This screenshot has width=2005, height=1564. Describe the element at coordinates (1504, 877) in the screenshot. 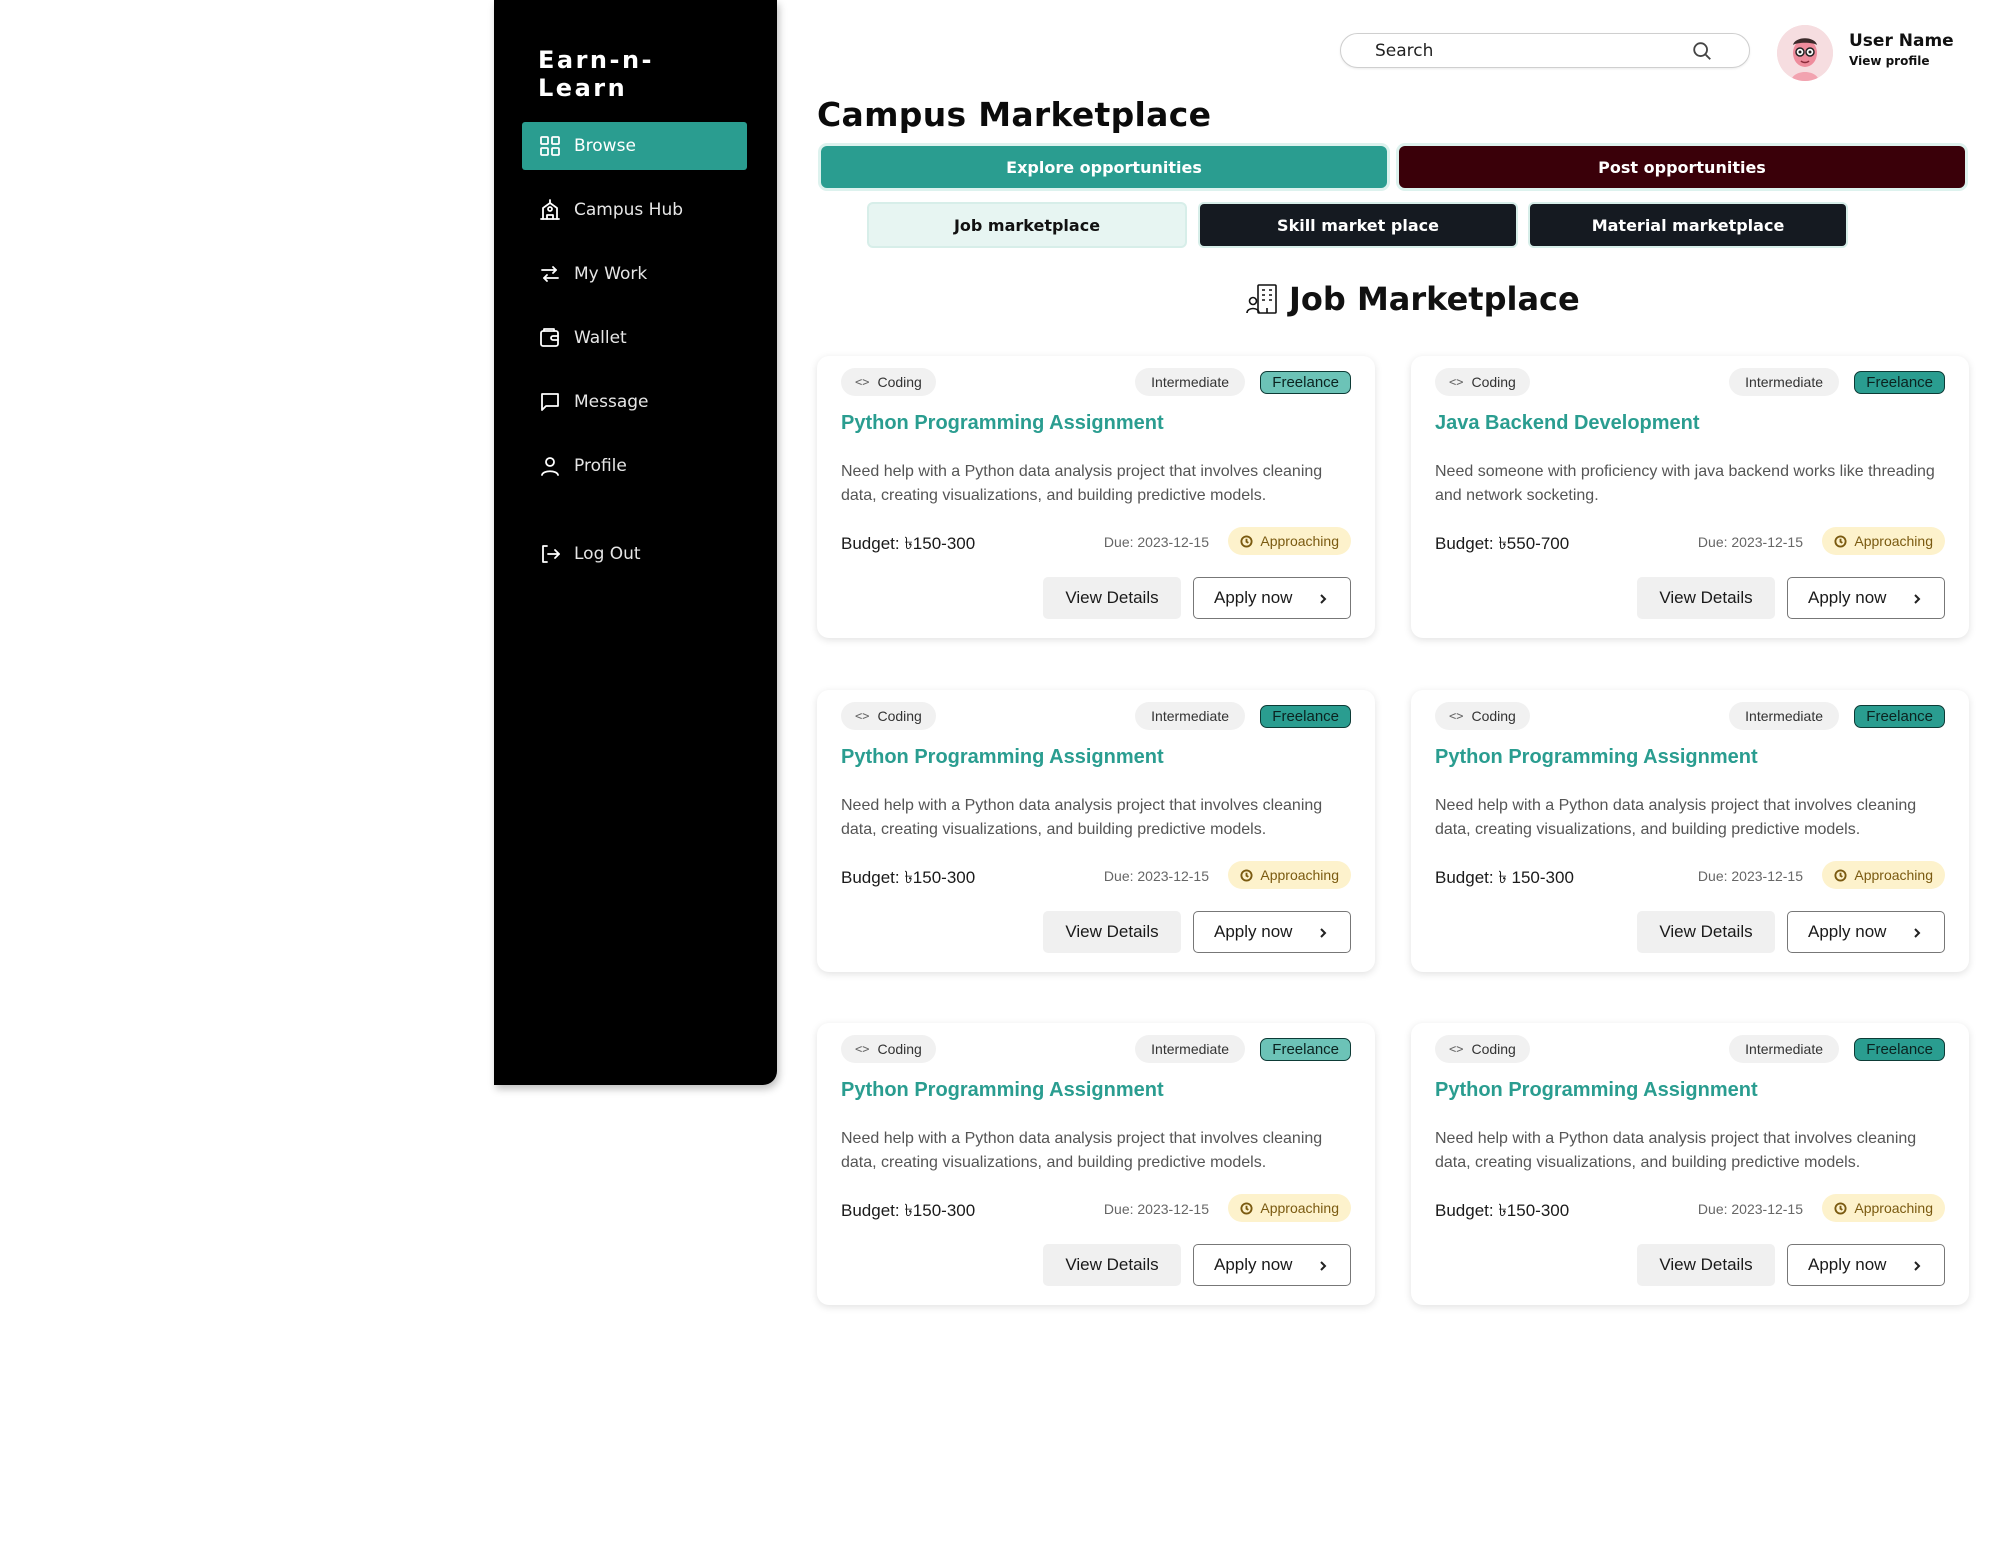

I see `budget-text: Budget: ৳ 150-300` at that location.